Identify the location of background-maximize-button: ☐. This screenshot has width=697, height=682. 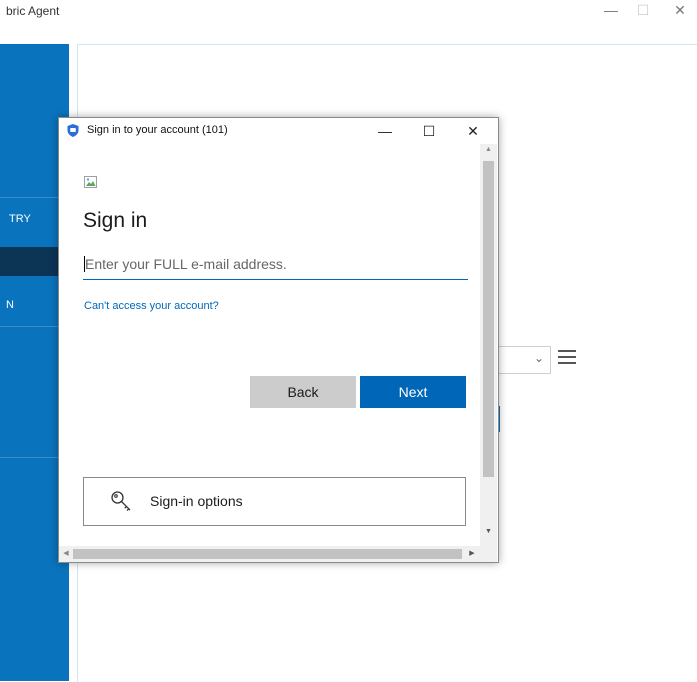
(643, 12).